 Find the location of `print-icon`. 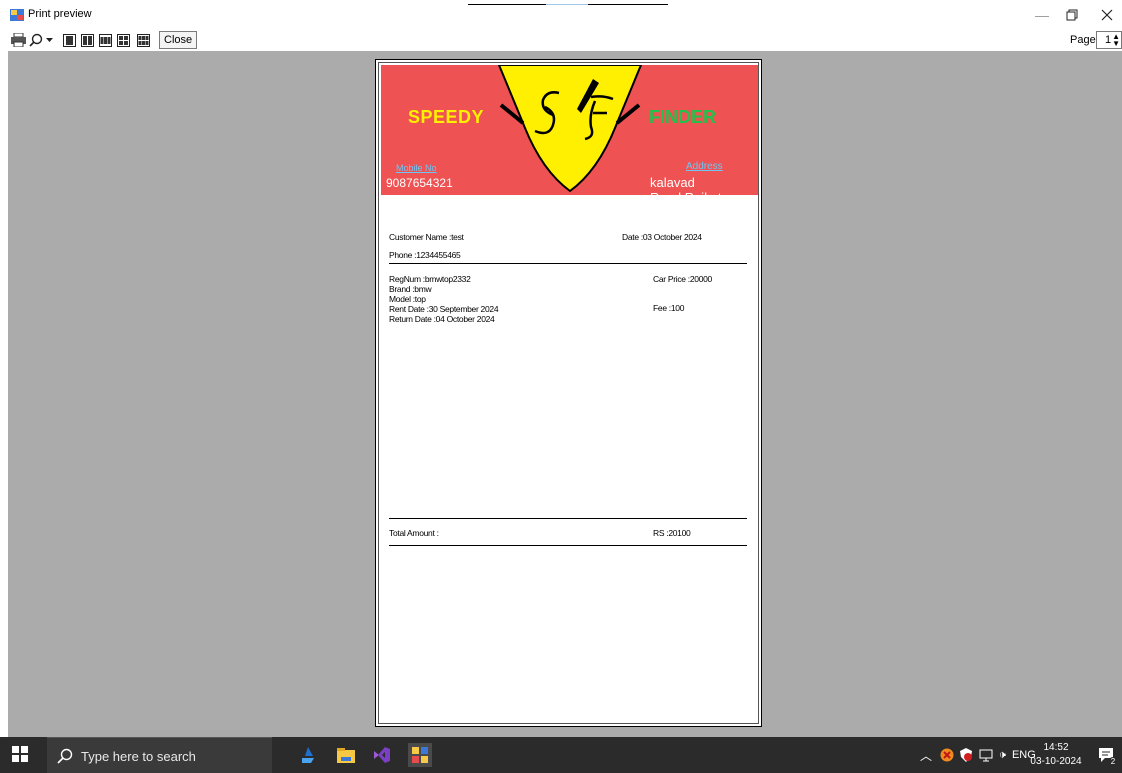

print-icon is located at coordinates (18, 40).